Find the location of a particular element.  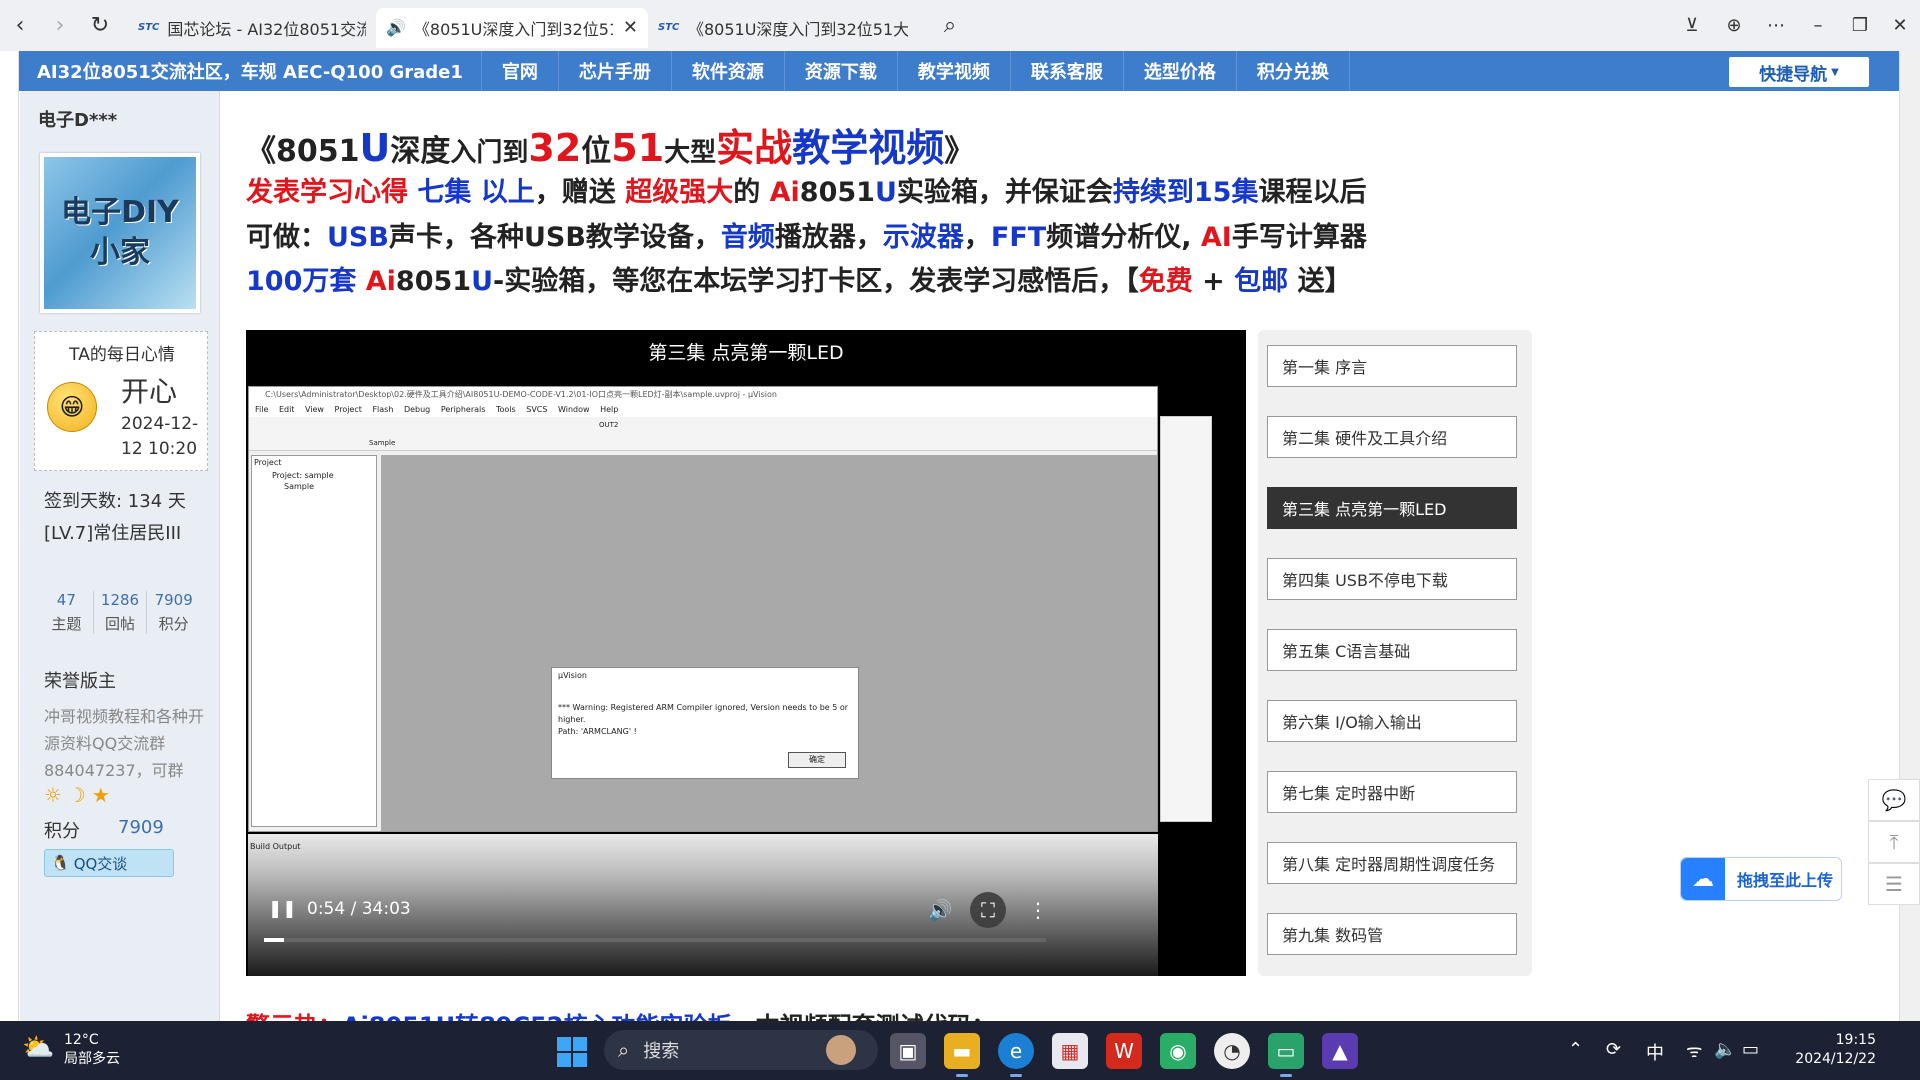

episode-7: 第七集 定时器中断 is located at coordinates (1392, 792).